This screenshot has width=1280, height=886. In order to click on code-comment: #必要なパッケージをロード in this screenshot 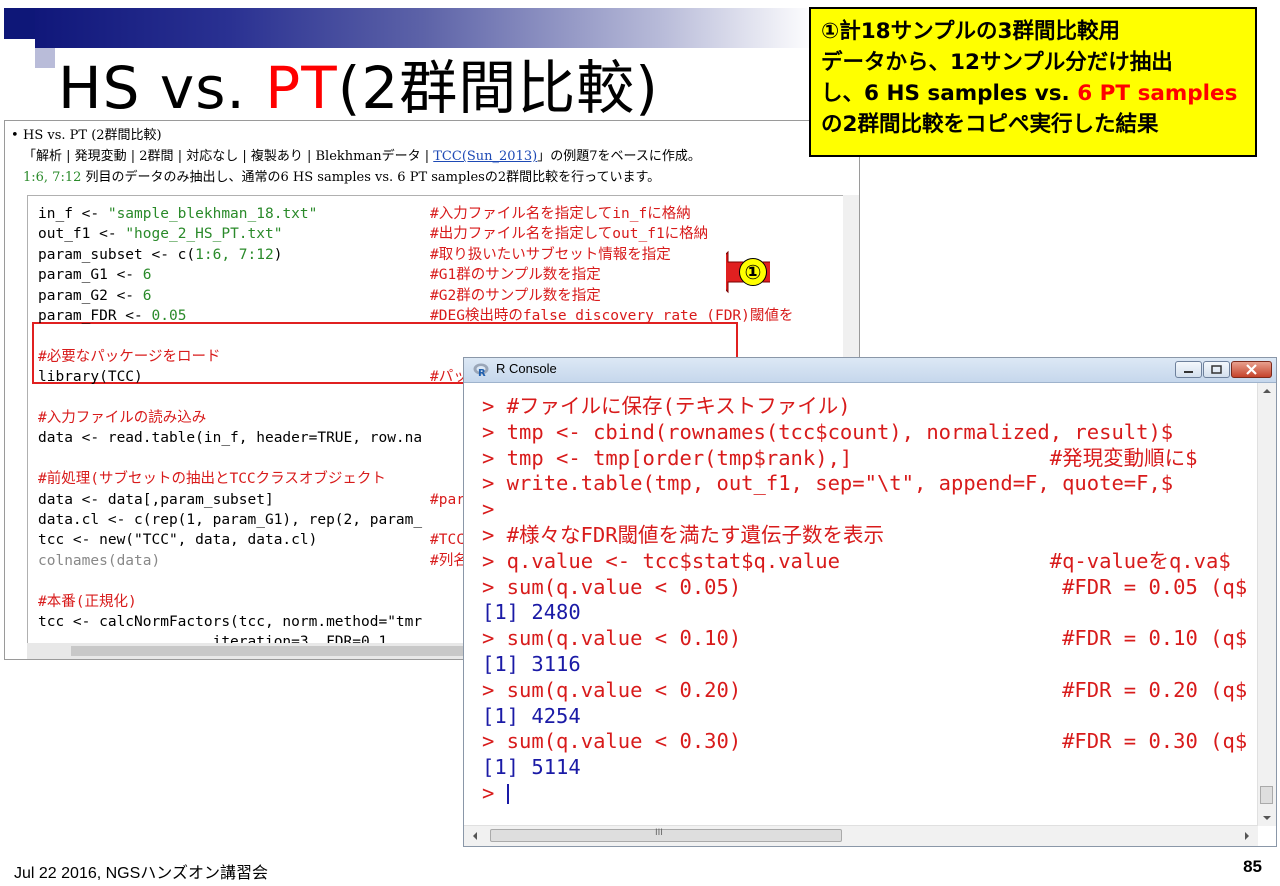, I will do `click(129, 356)`.